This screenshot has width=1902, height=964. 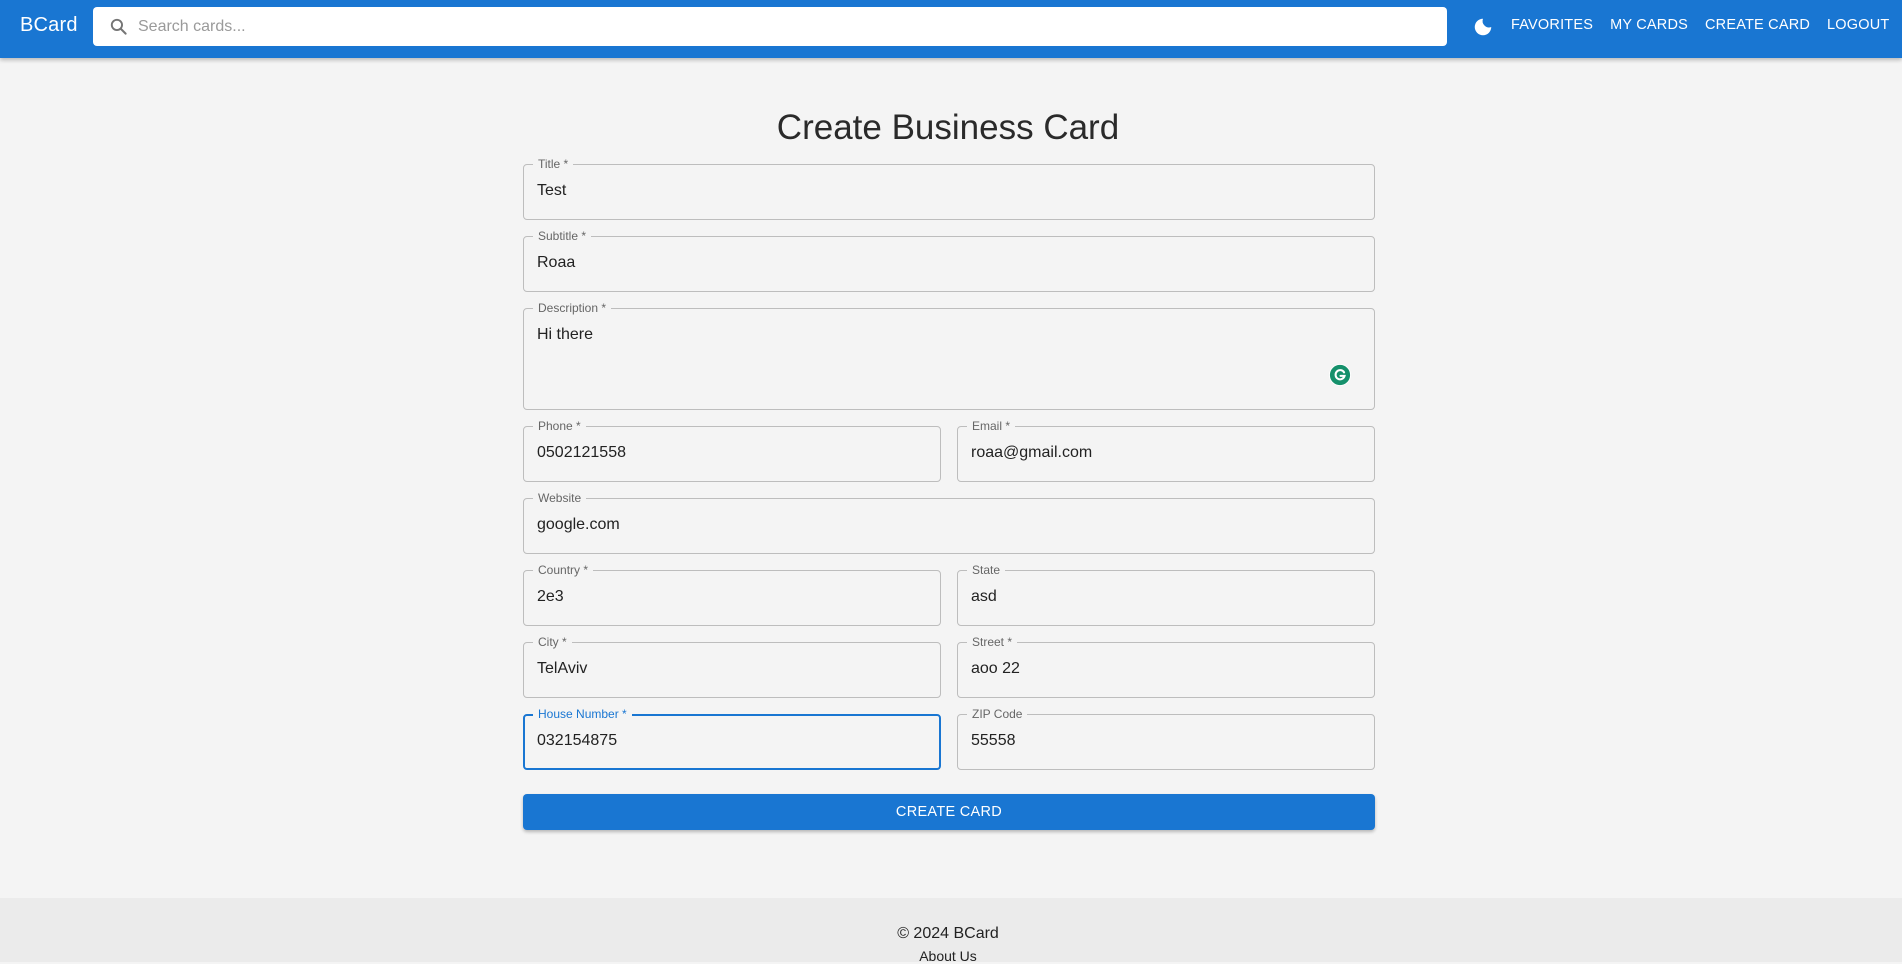 I want to click on country-field-value: 2e3, so click(x=550, y=597).